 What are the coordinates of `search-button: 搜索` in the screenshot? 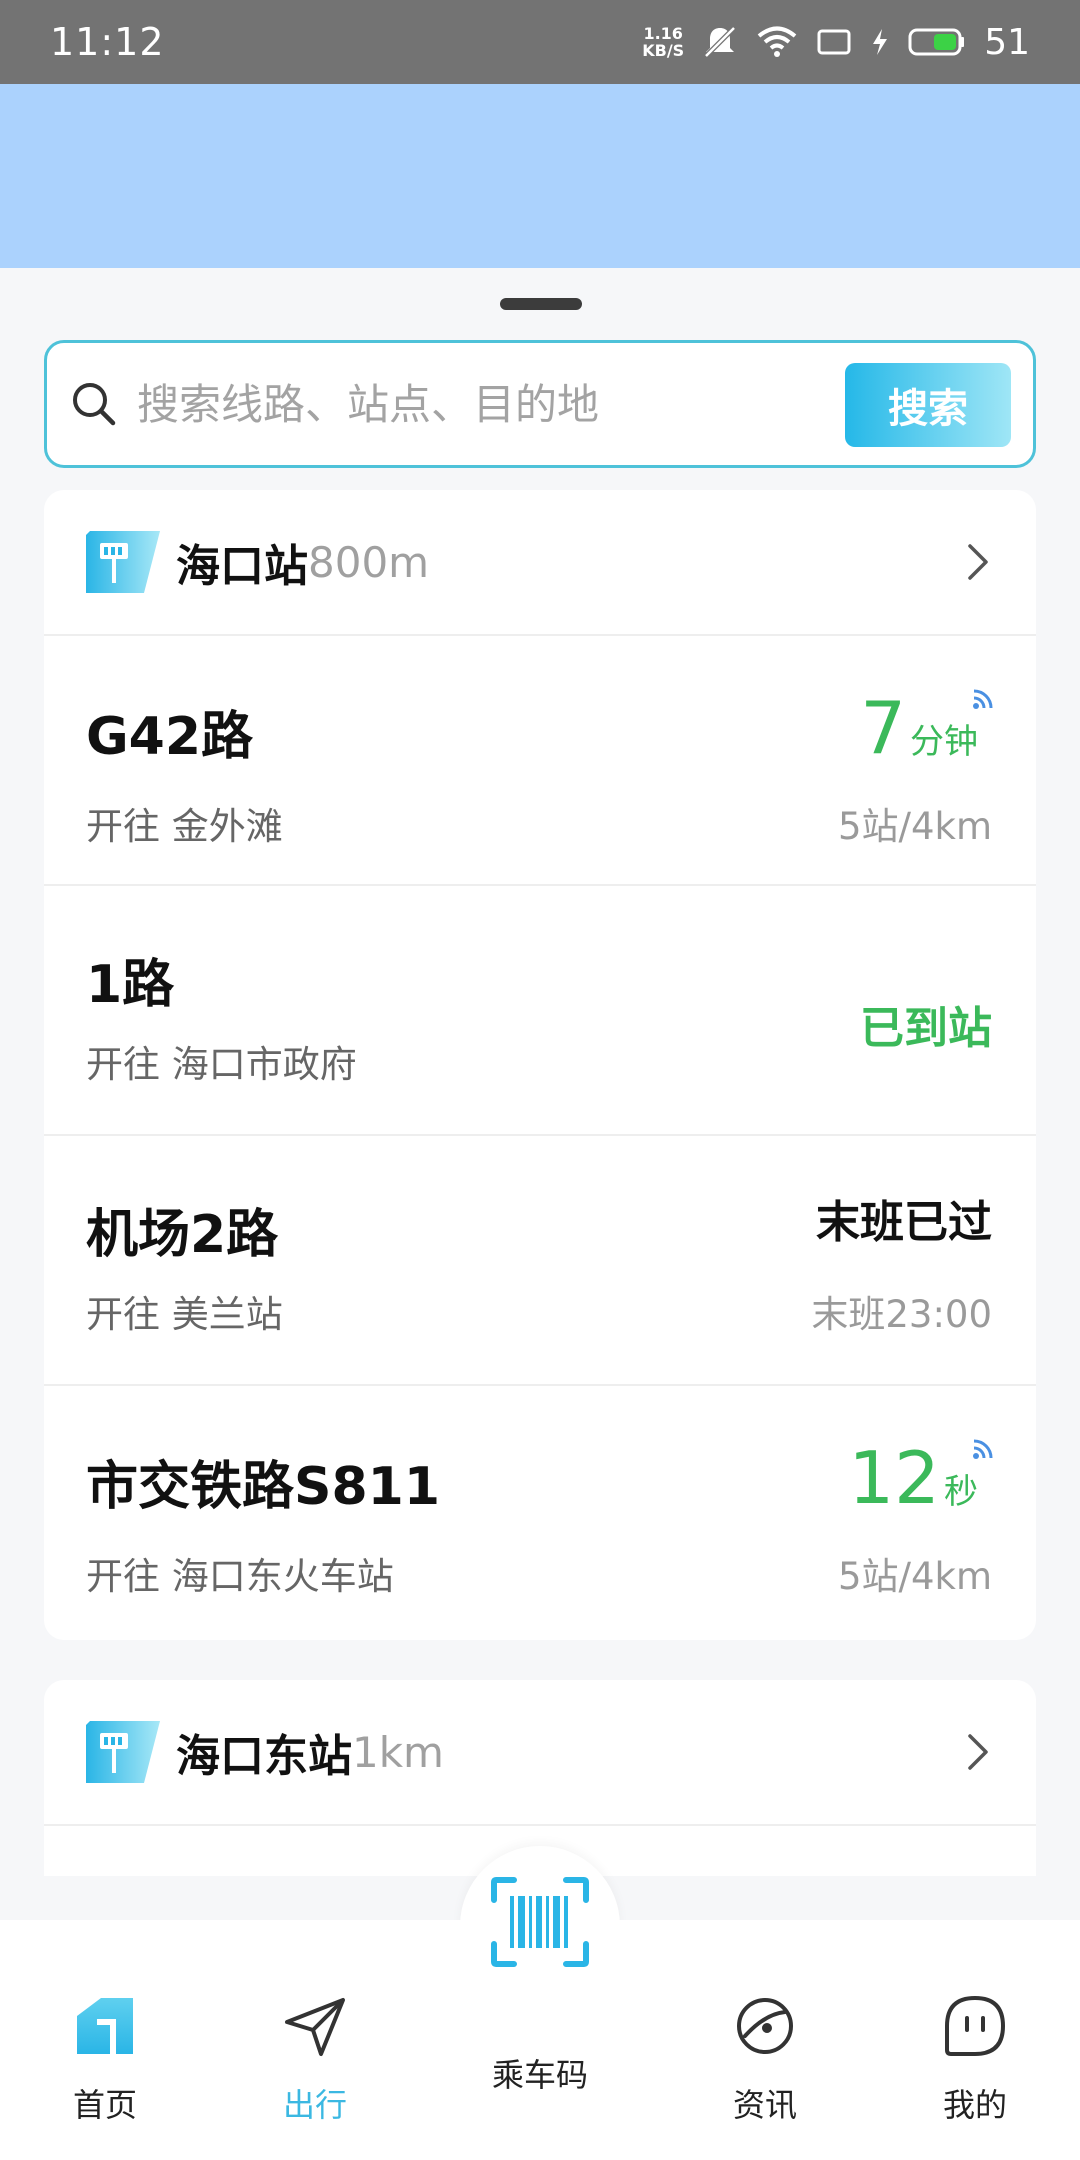 It's located at (928, 405).